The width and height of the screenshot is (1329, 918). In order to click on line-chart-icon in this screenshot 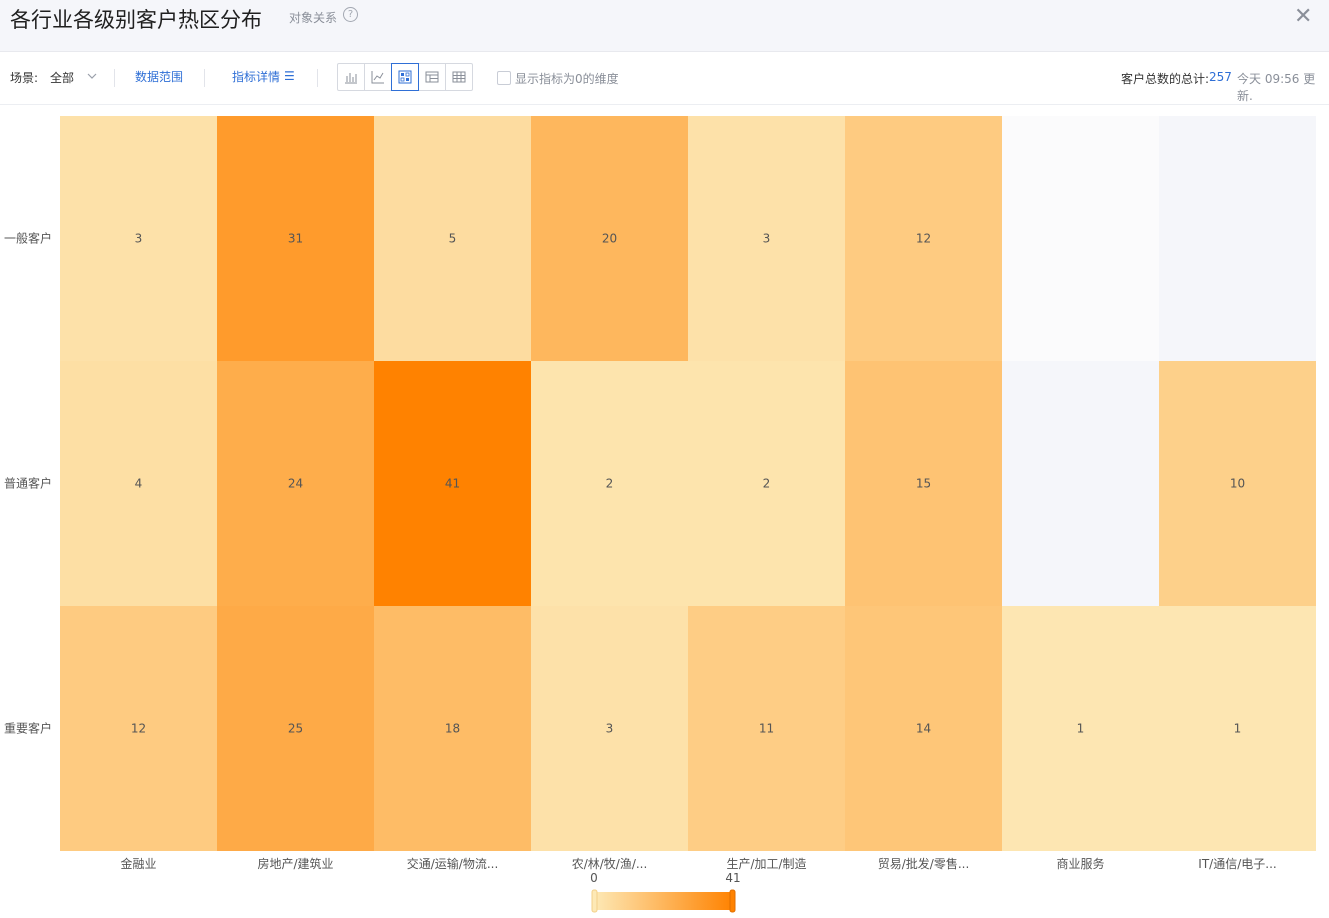, I will do `click(377, 77)`.